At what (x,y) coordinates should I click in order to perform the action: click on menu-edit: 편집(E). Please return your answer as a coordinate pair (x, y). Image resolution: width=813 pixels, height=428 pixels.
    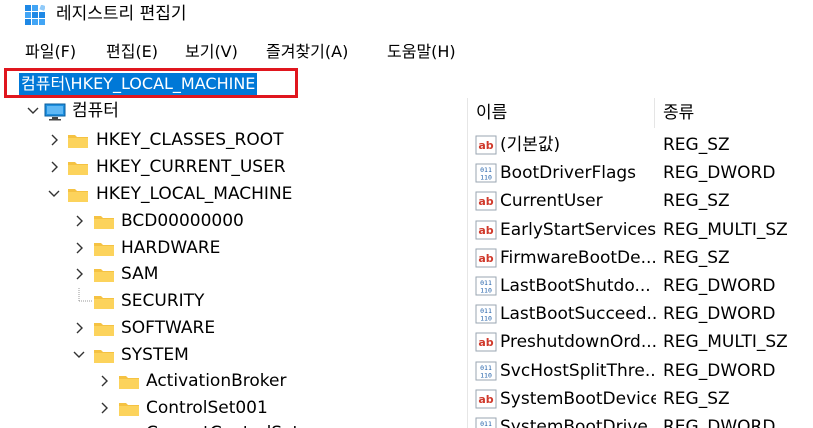
    Looking at the image, I should click on (132, 52).